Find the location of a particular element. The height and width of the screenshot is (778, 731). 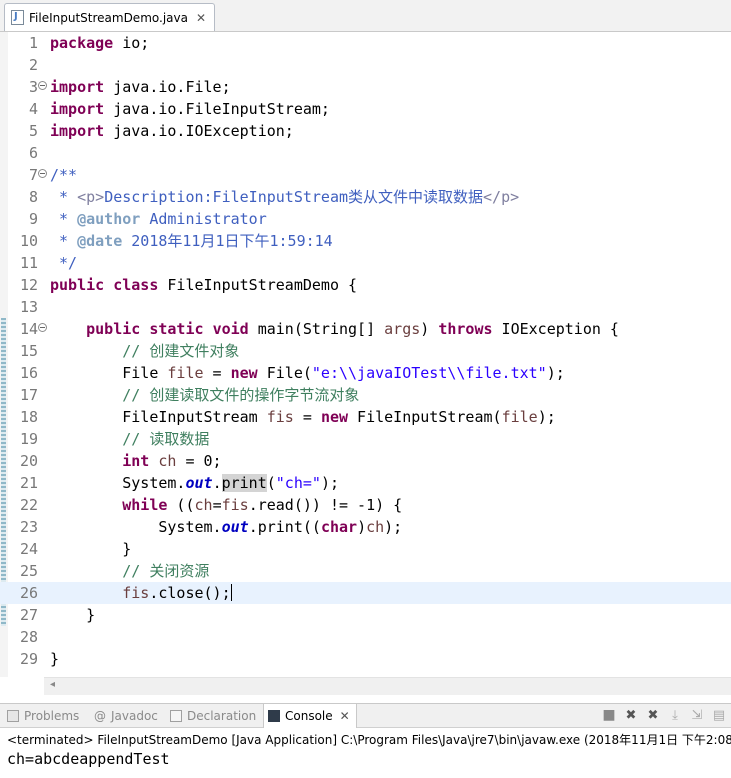

line-number: 20 is located at coordinates (28, 461).